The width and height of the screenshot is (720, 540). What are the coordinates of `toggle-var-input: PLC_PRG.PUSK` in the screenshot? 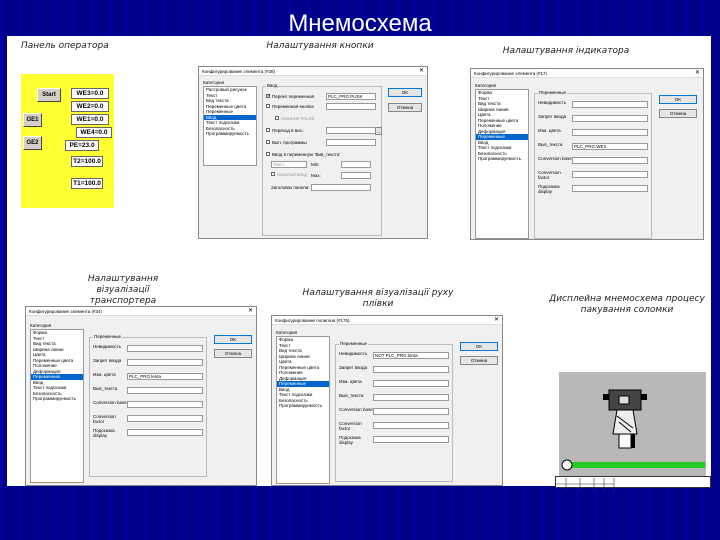 It's located at (351, 96).